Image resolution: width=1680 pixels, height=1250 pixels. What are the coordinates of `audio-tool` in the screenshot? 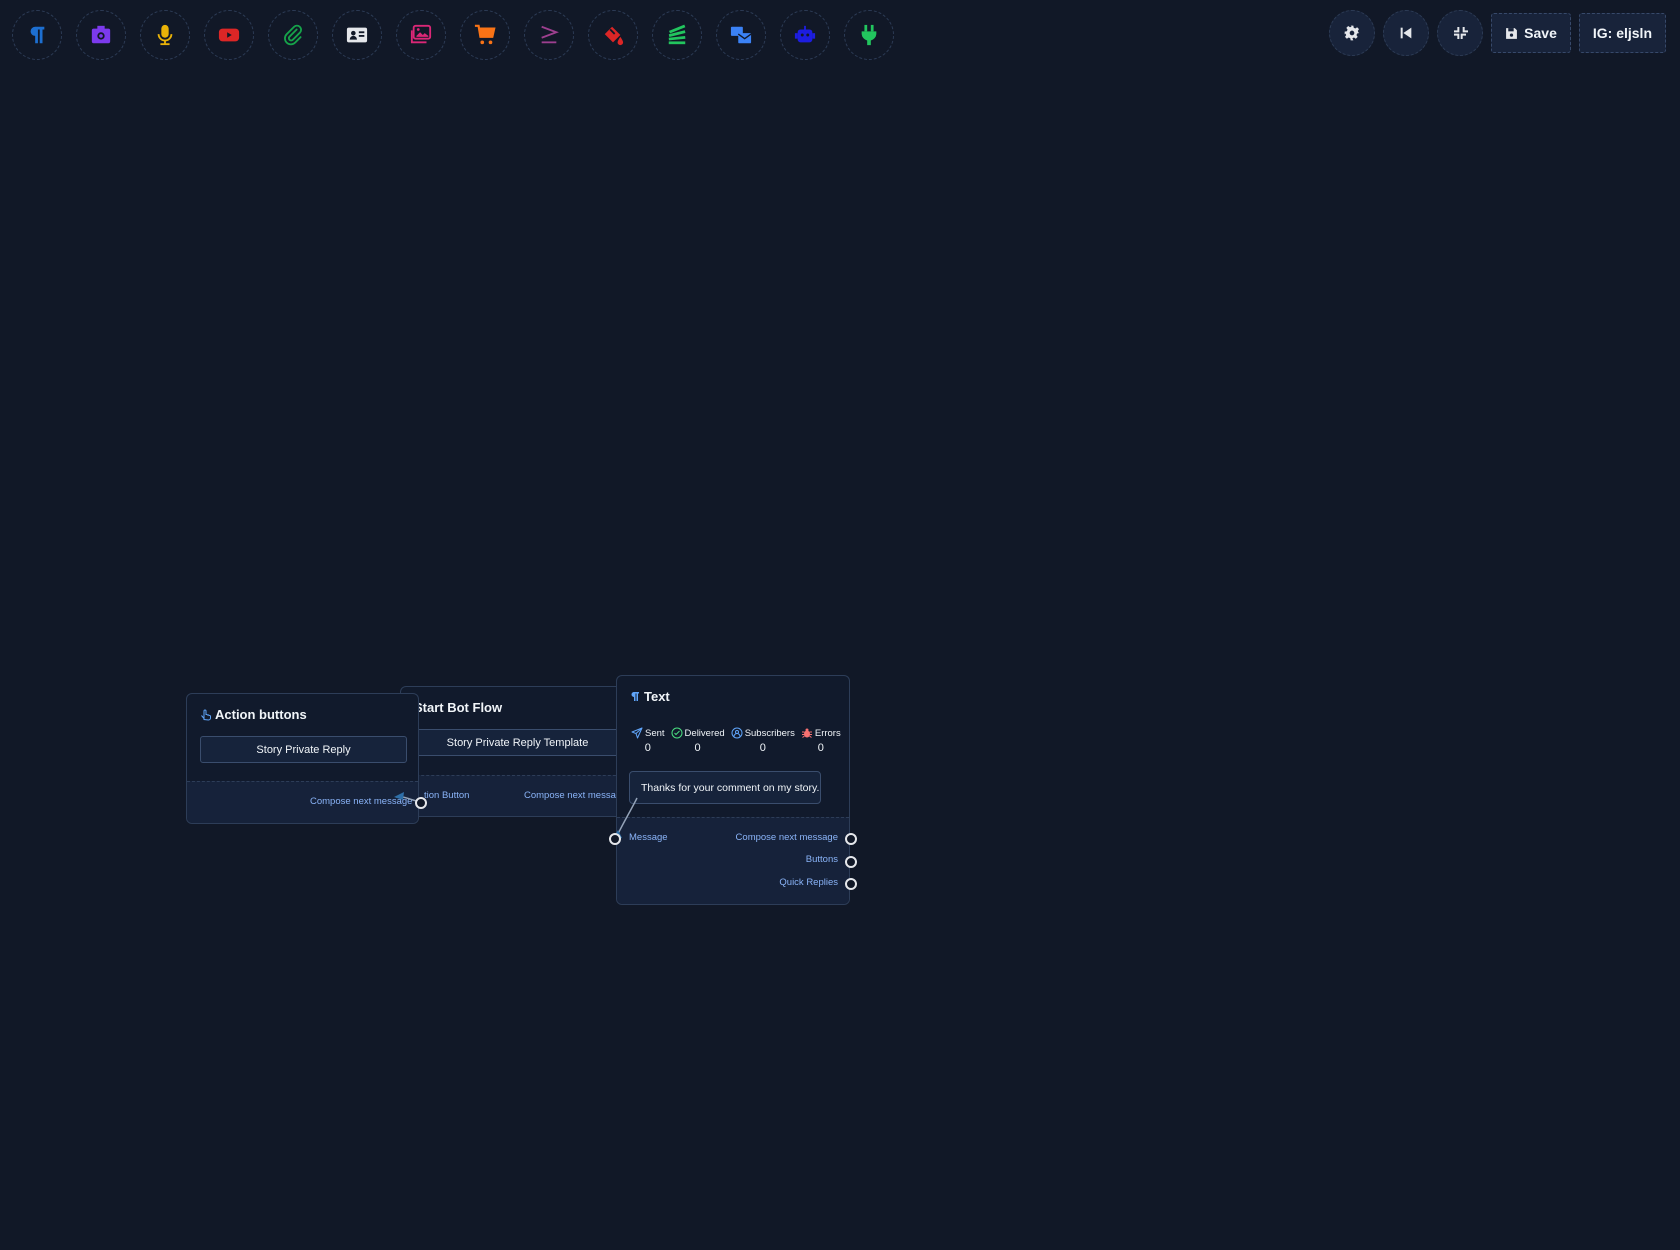 It's located at (165, 35).